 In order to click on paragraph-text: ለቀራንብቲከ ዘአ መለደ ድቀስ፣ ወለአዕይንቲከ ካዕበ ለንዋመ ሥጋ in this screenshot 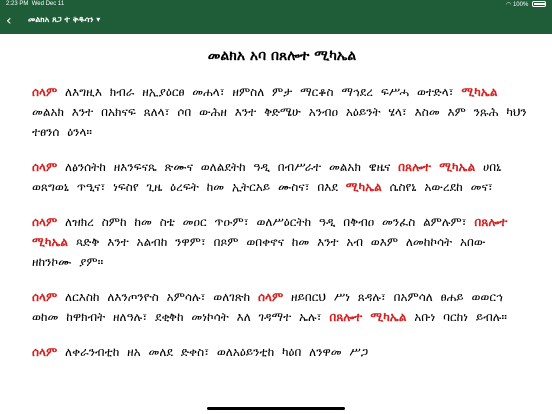, I will do `click(213, 352)`.